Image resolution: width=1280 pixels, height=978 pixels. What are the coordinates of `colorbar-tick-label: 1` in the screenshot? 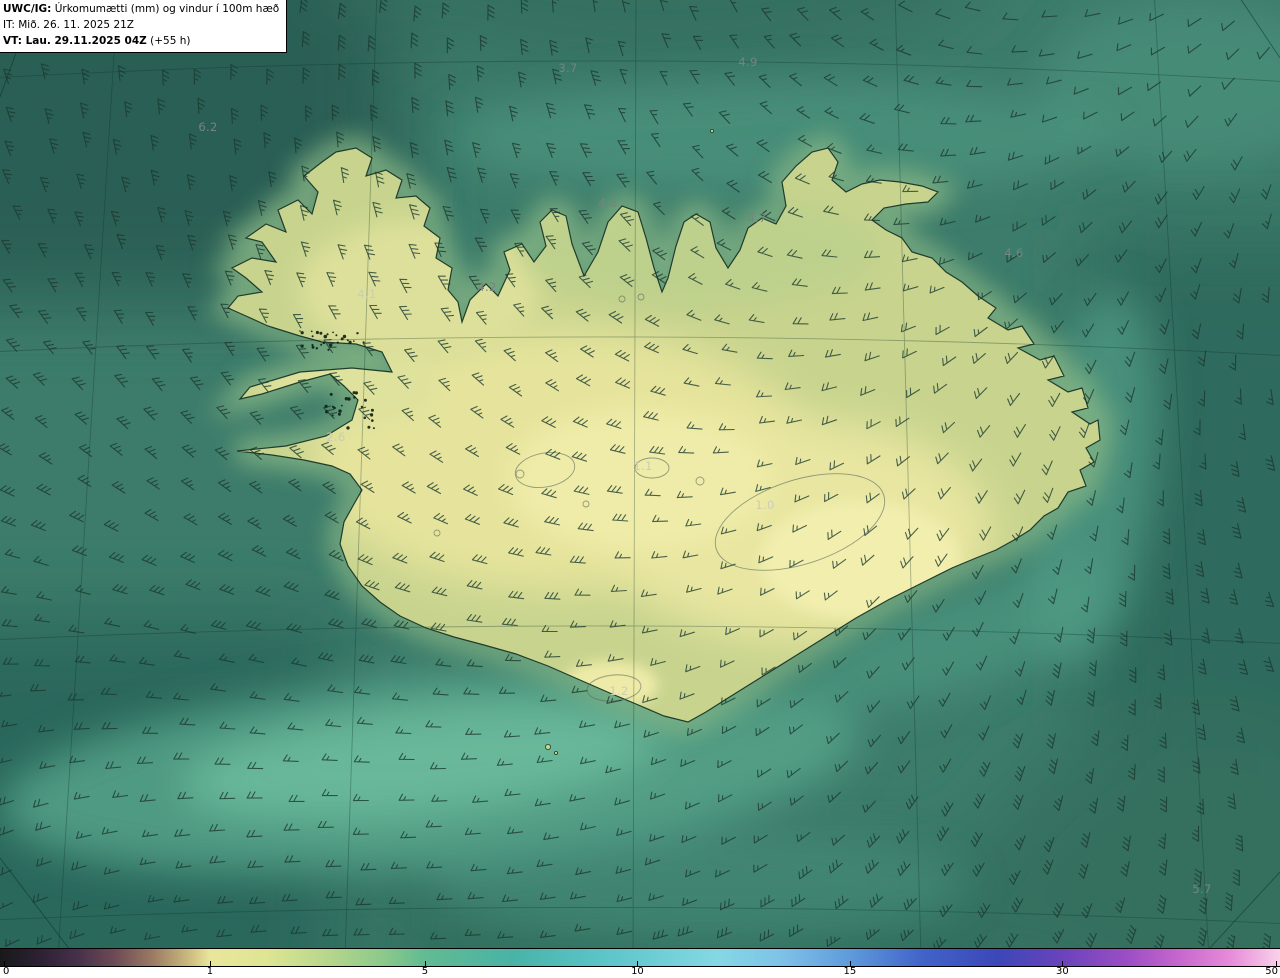 It's located at (210, 971).